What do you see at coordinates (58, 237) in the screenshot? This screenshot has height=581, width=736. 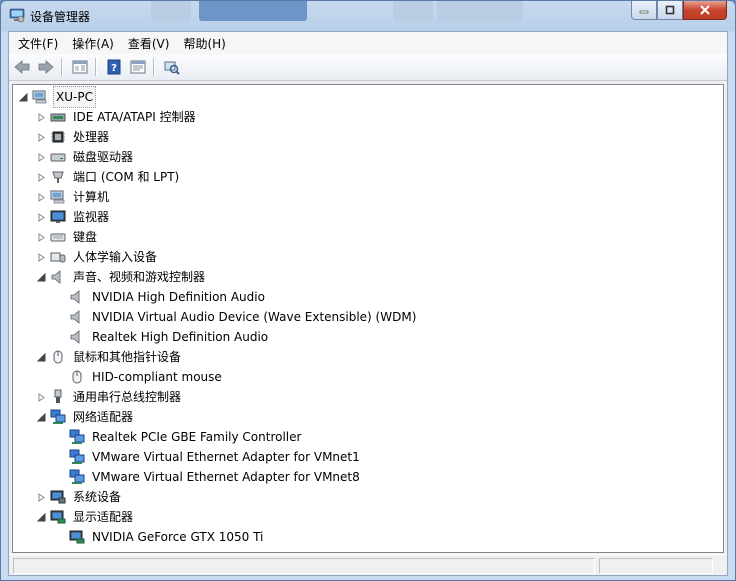 I see `keyboard-icon` at bounding box center [58, 237].